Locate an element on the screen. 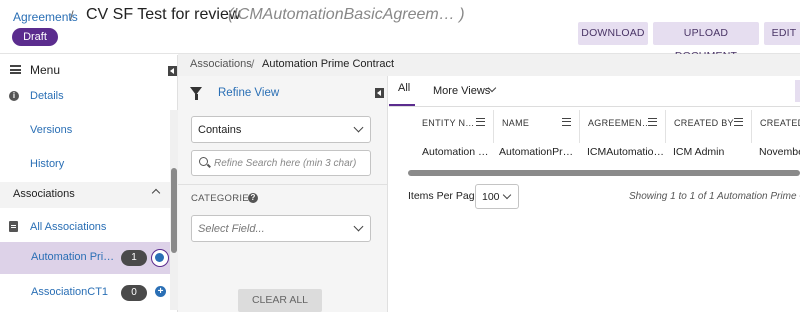 This screenshot has height=312, width=800. menu-label: Menu is located at coordinates (45, 70).